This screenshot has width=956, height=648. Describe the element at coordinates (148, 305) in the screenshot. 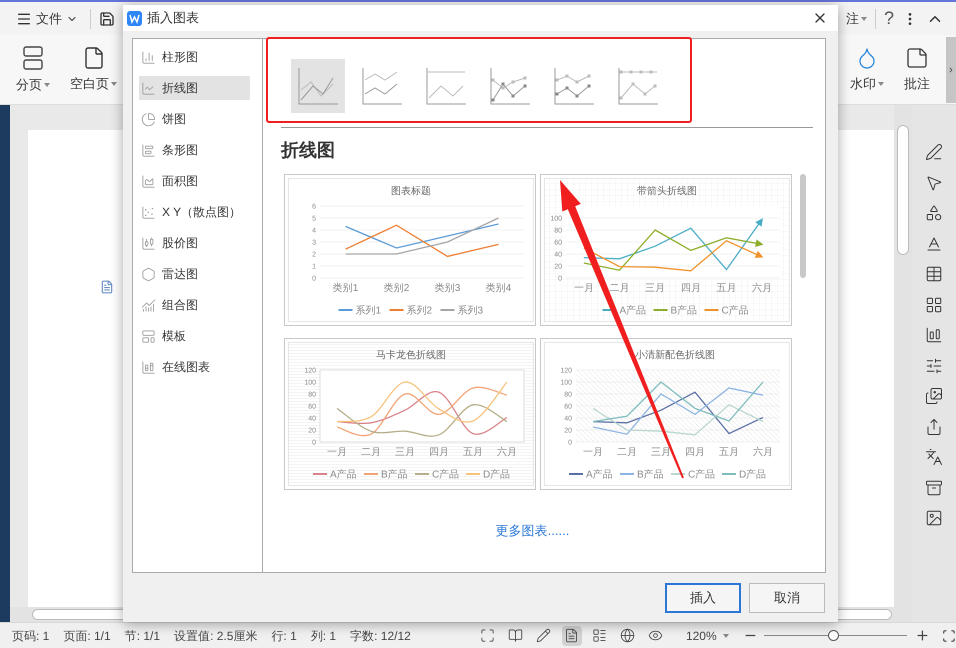

I see `combo-chart-icon` at that location.